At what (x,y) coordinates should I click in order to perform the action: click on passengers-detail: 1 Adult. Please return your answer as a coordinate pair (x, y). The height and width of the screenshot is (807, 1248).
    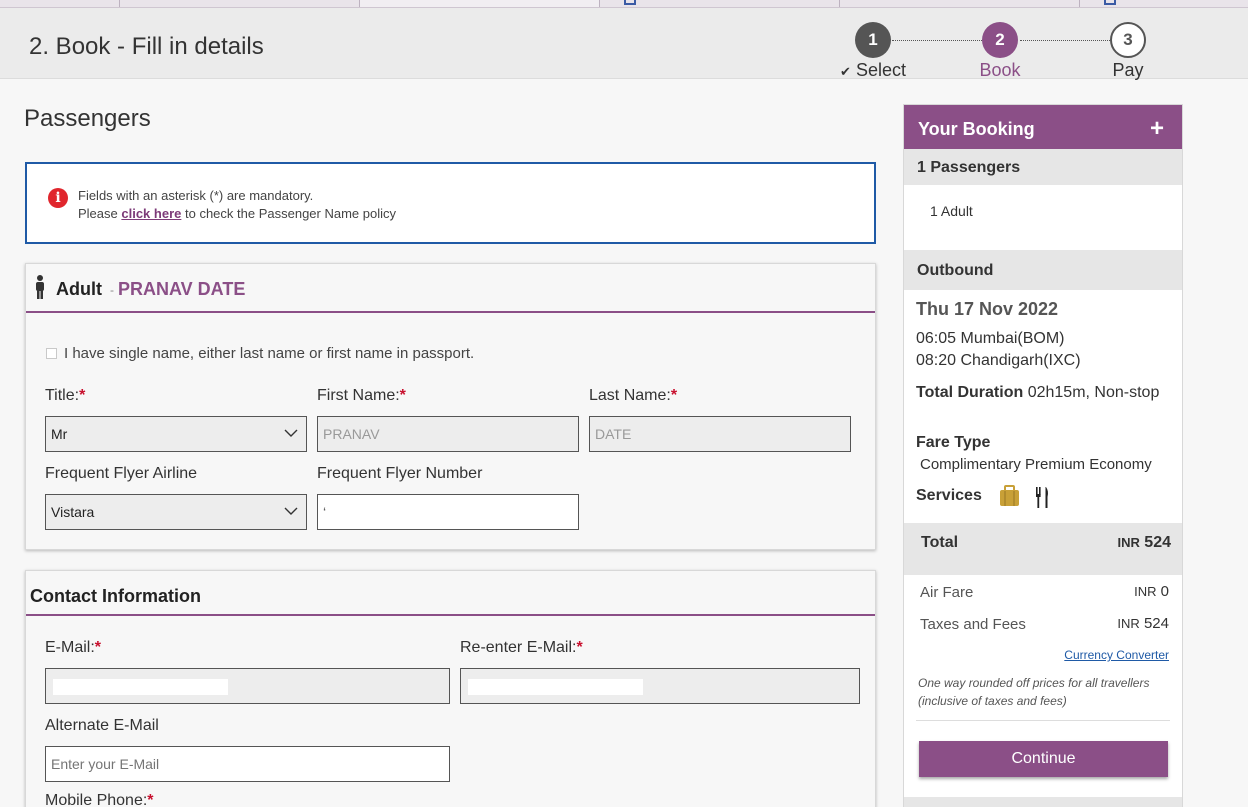
    Looking at the image, I should click on (951, 211).